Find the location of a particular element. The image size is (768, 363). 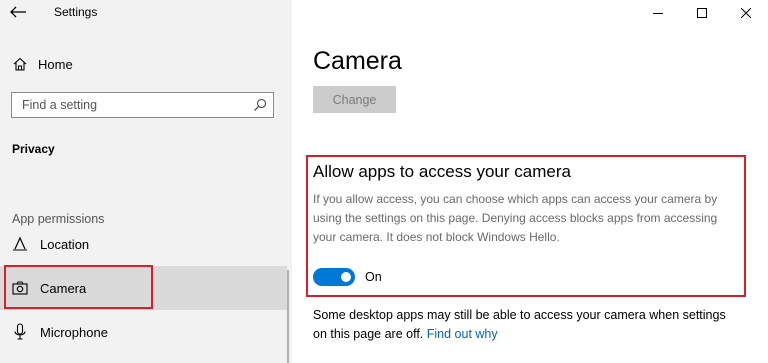

sidebar-item-microphone: Microphone is located at coordinates (143, 332).